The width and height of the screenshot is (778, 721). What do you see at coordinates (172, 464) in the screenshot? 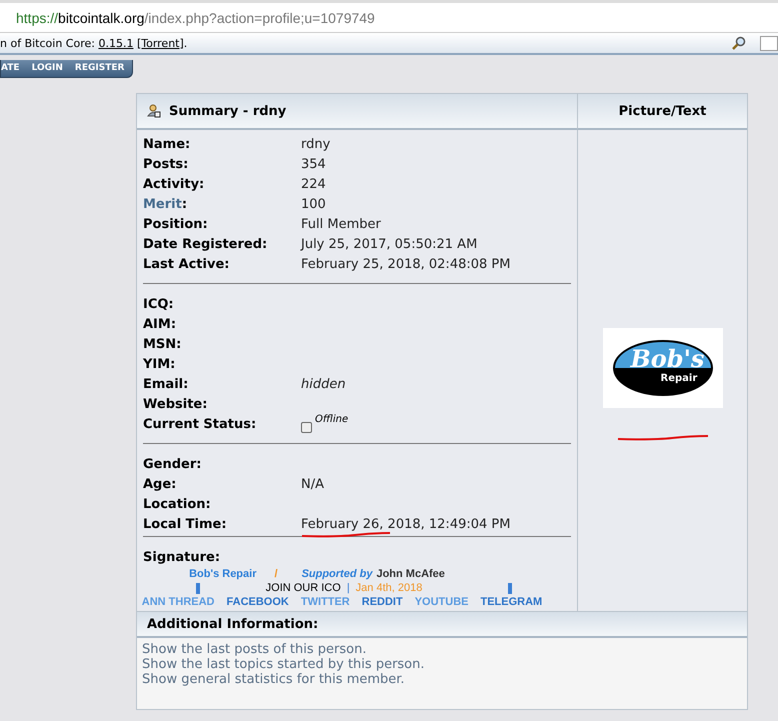
I see `field-label: Gender:` at bounding box center [172, 464].